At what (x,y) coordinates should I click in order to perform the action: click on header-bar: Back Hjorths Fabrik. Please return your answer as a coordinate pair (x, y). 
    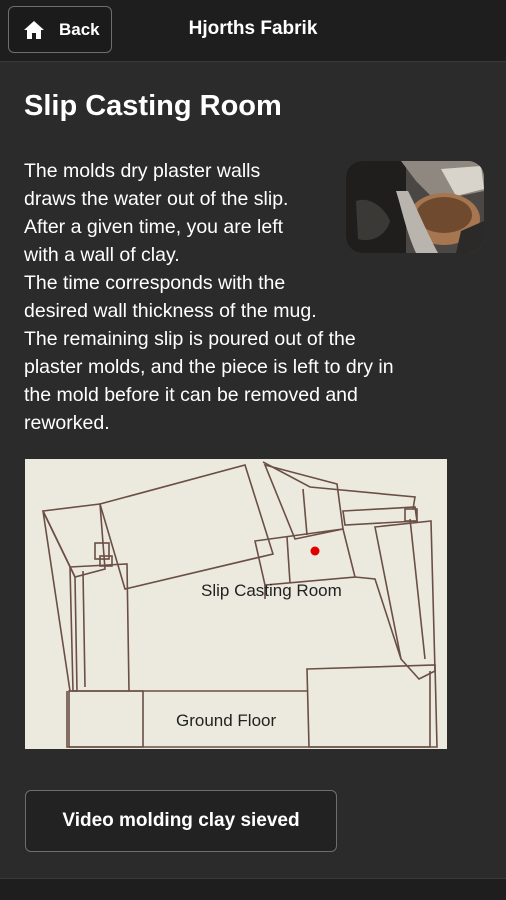
    Looking at the image, I should click on (253, 31).